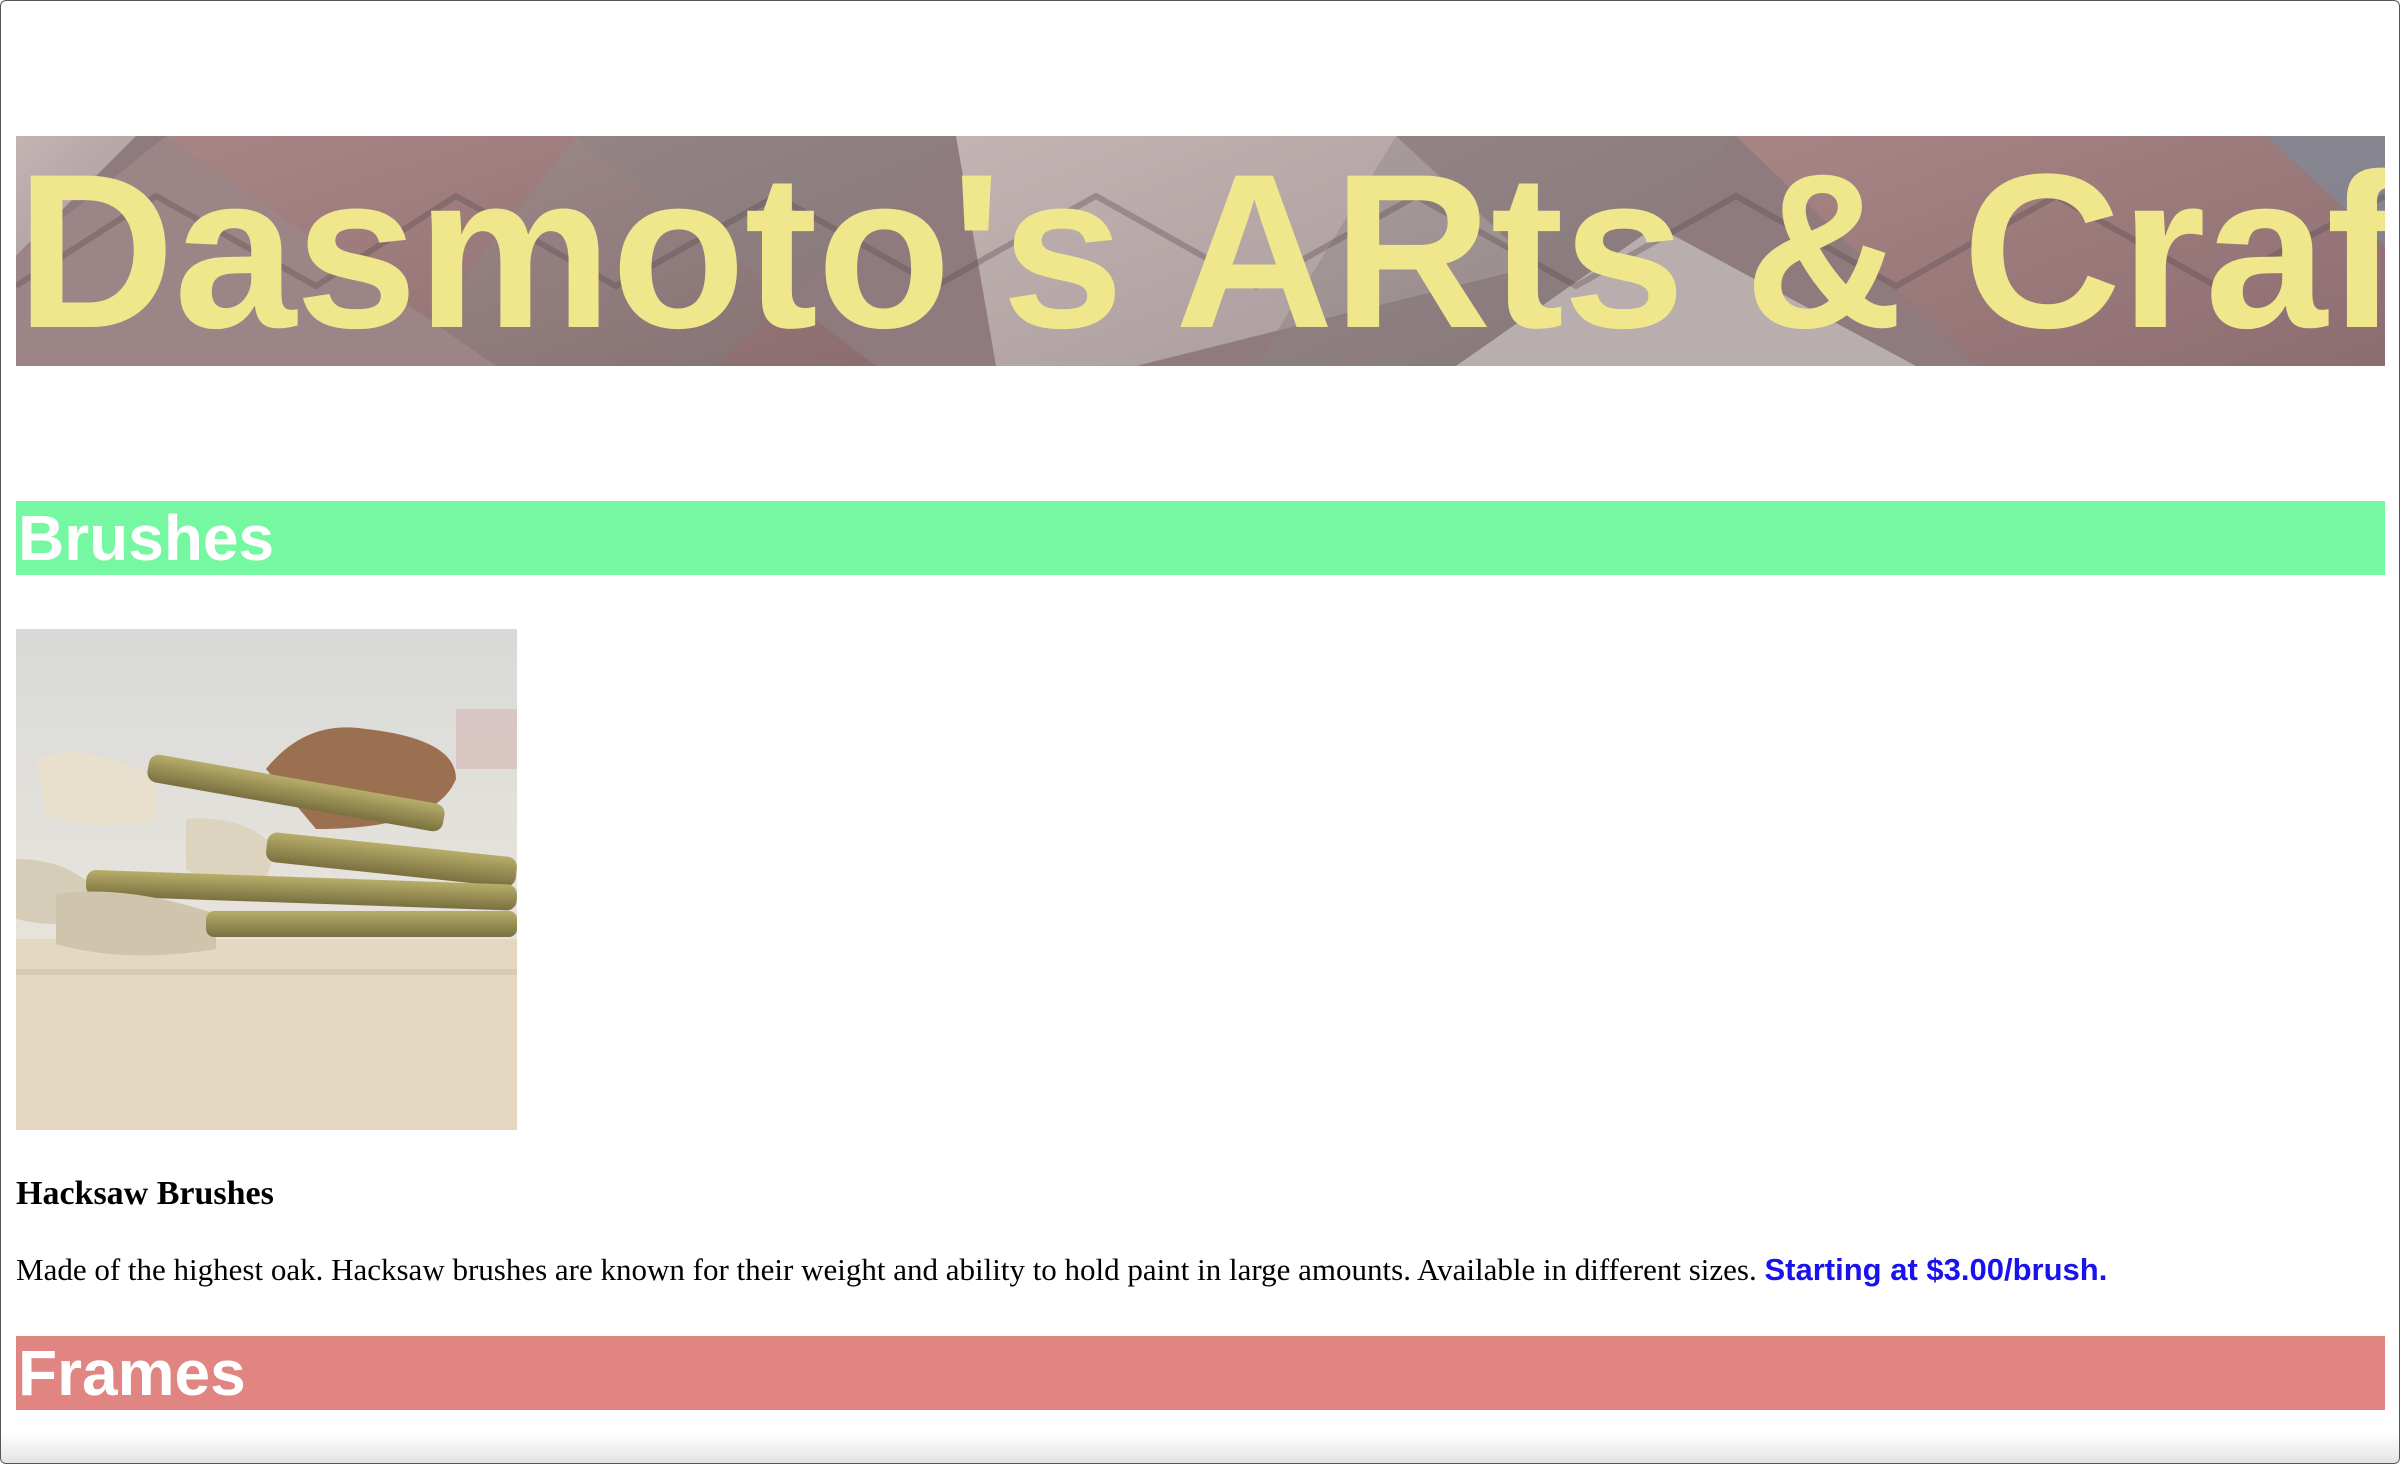 The width and height of the screenshot is (2402, 1466). I want to click on brushes-photo, so click(266, 879).